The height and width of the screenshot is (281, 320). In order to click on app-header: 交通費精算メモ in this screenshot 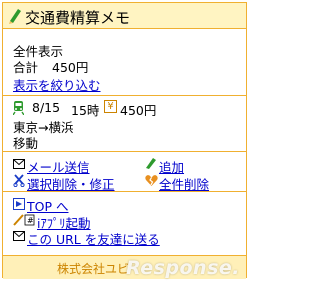, I will do `click(124, 16)`.